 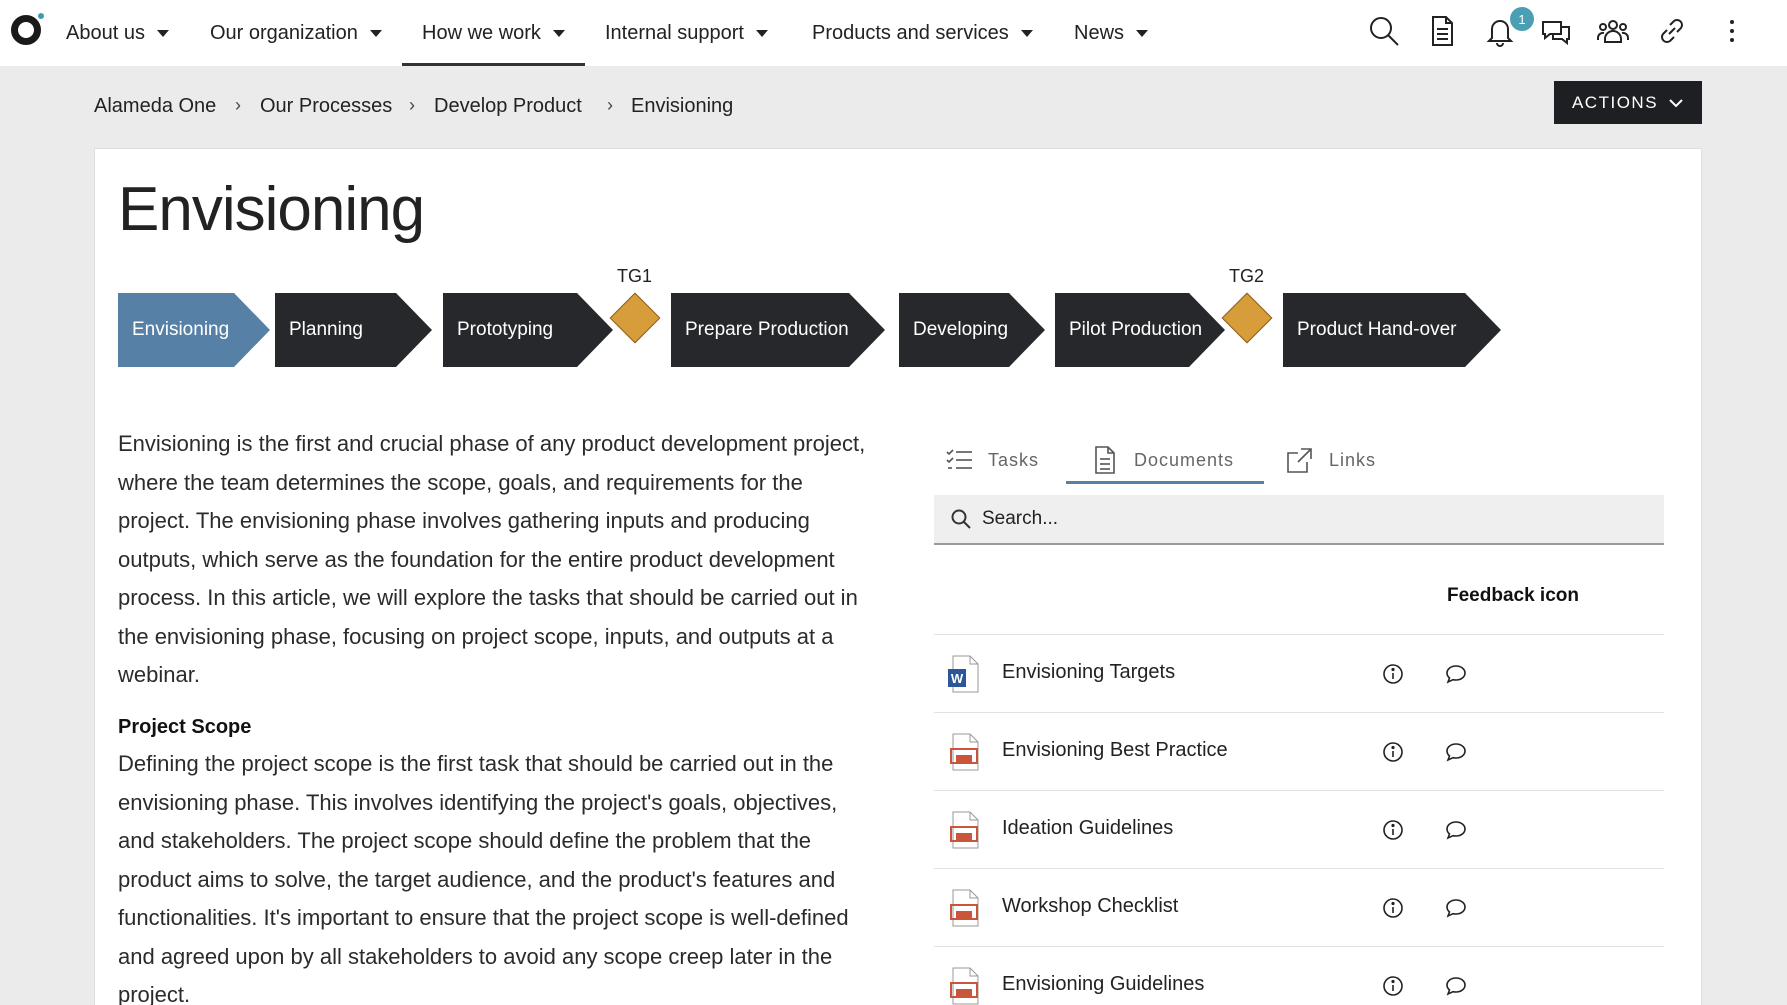 What do you see at coordinates (674, 32) in the screenshot?
I see `nav-label: Internal support` at bounding box center [674, 32].